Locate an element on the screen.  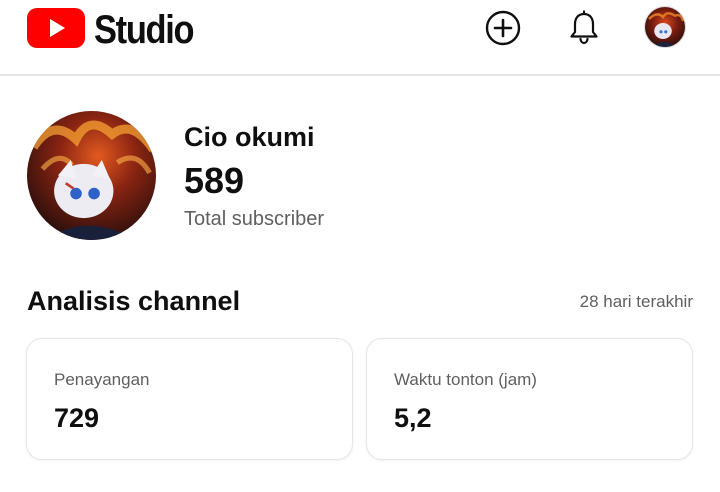
create-button is located at coordinates (503, 28).